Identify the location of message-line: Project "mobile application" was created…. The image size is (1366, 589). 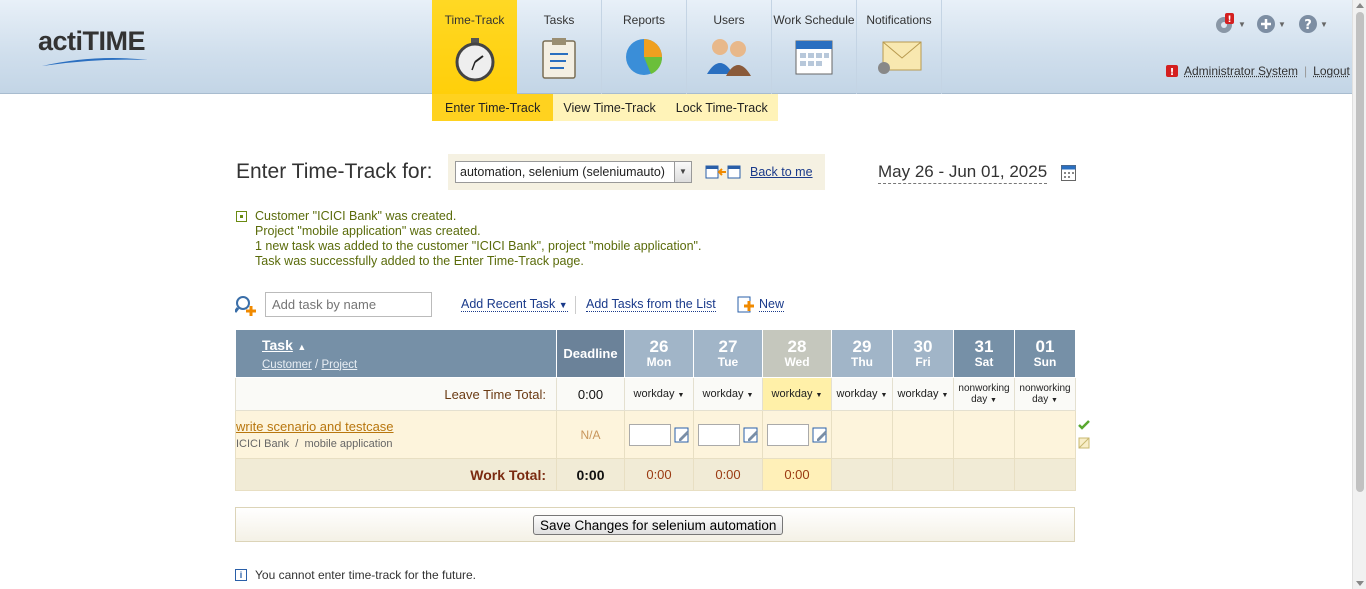
(368, 231).